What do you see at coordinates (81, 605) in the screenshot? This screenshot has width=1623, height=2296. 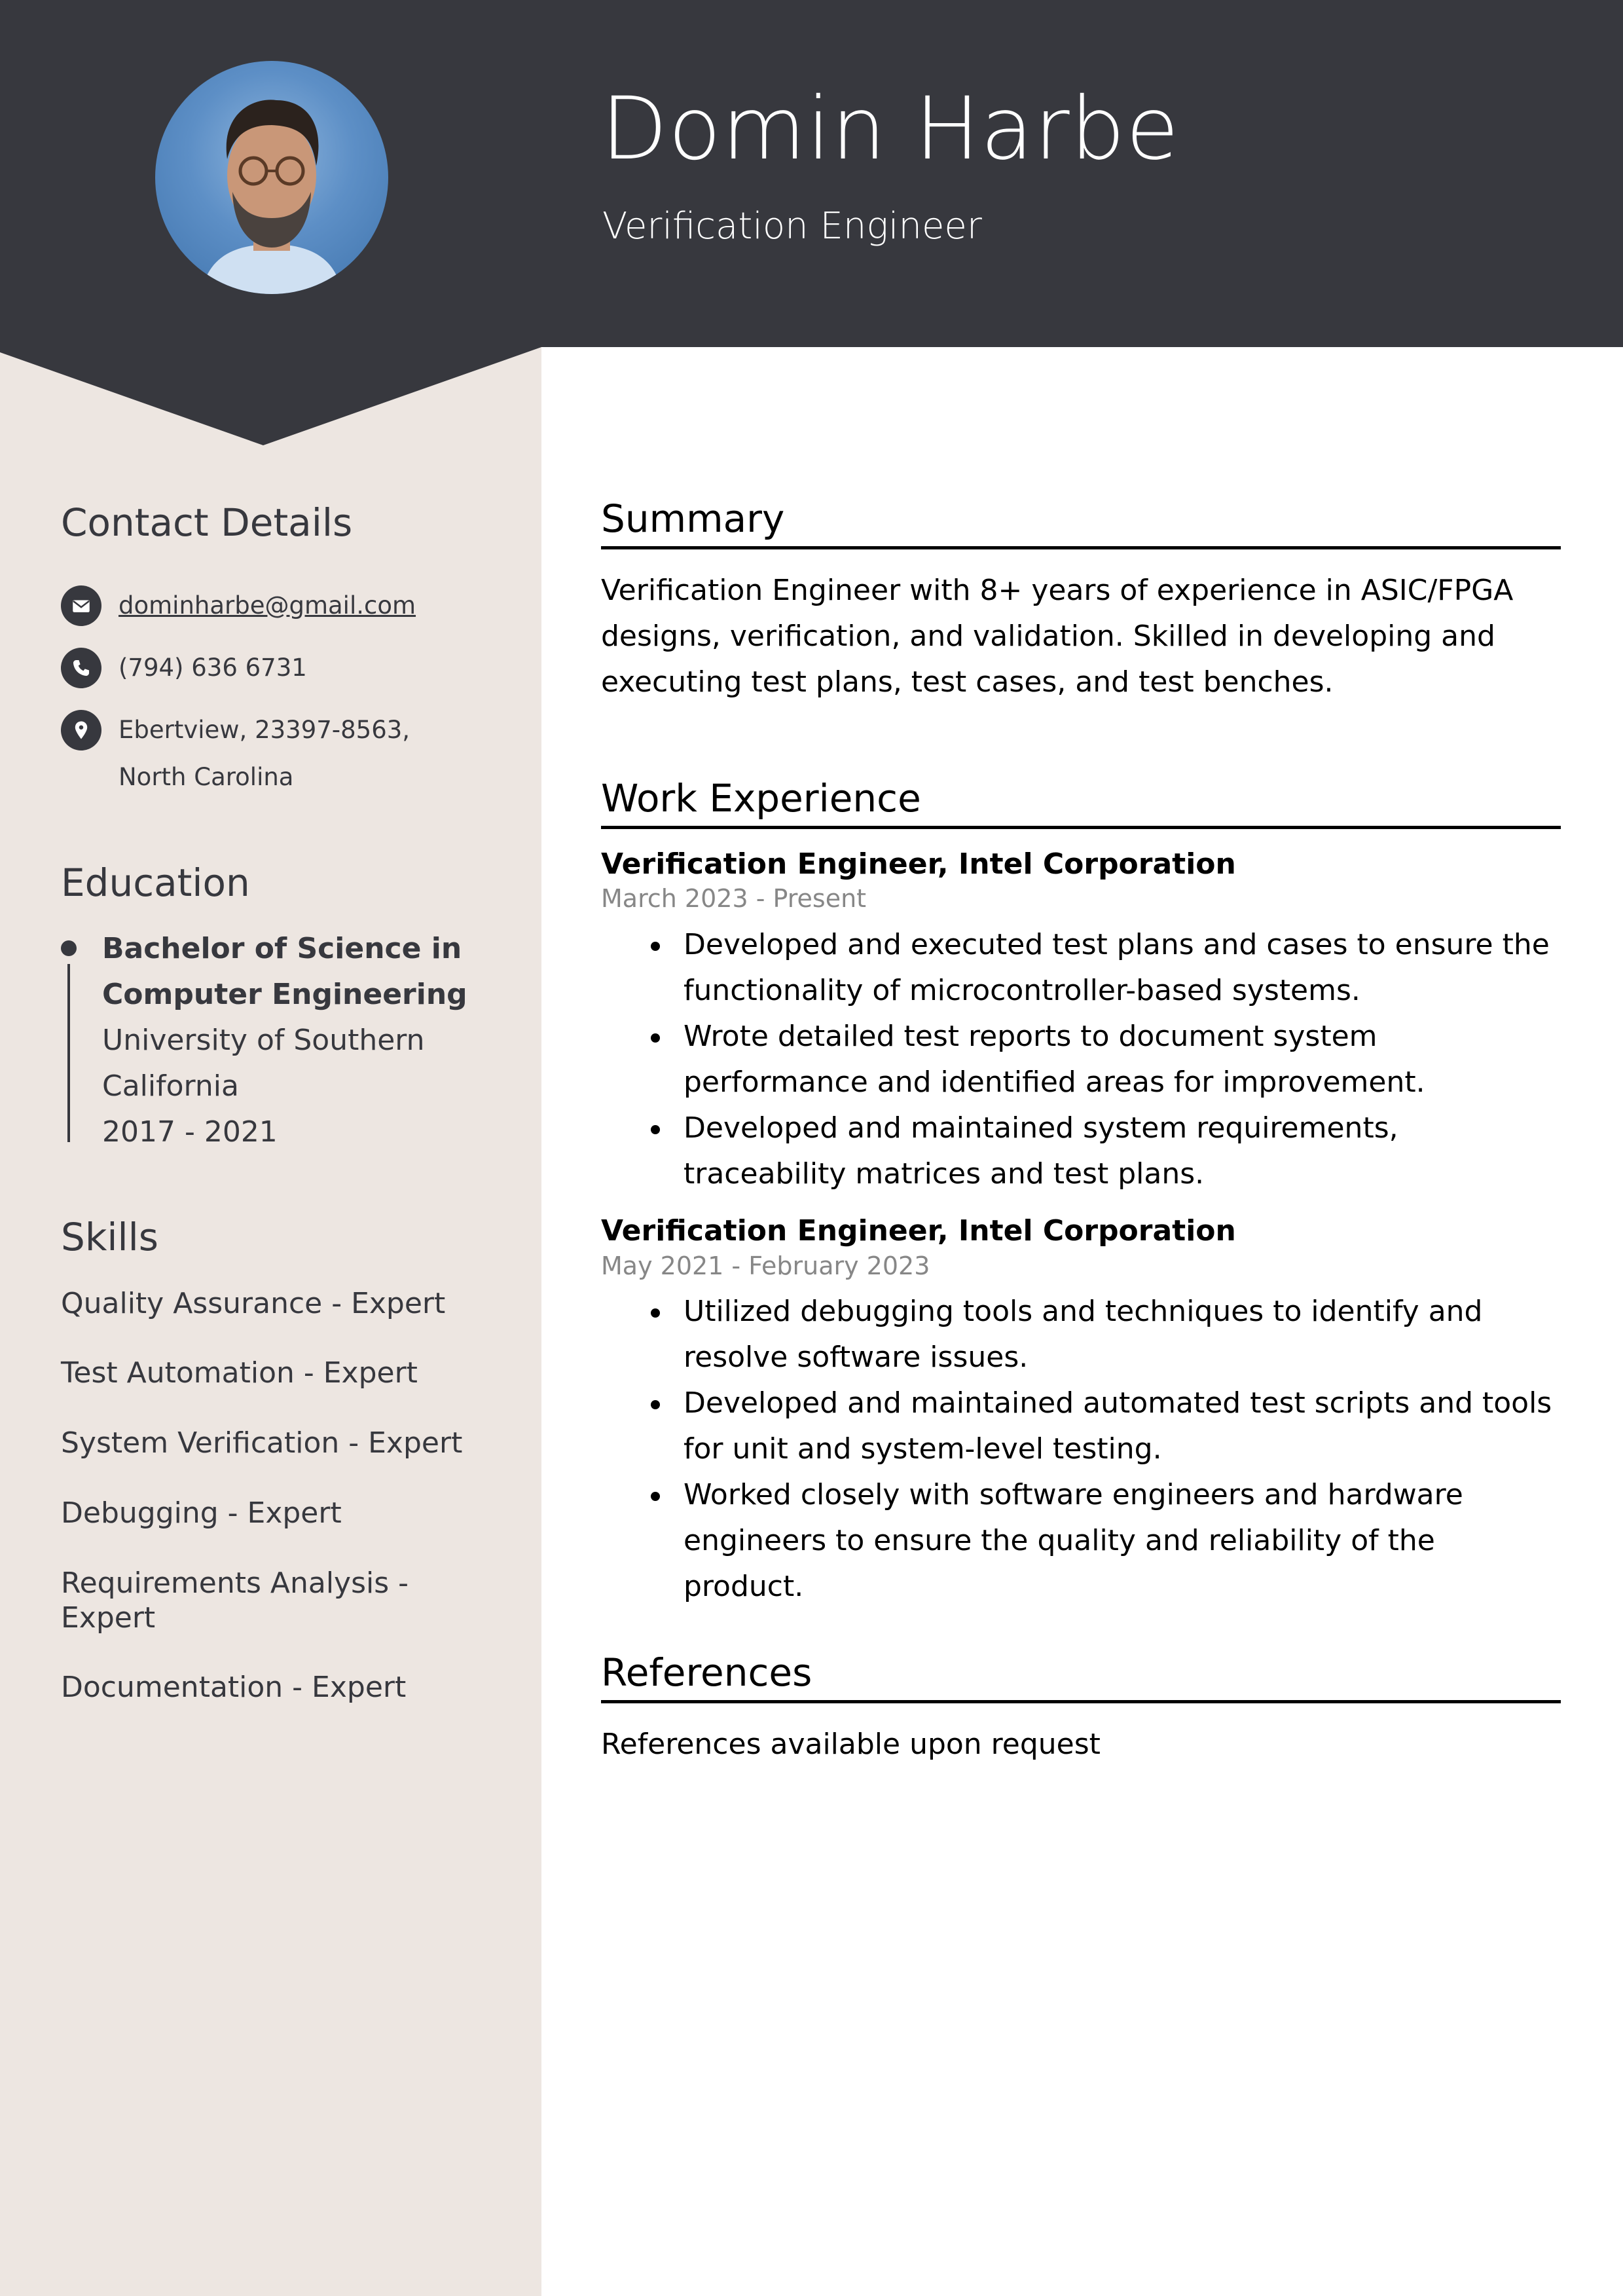 I see `envelope-icon` at bounding box center [81, 605].